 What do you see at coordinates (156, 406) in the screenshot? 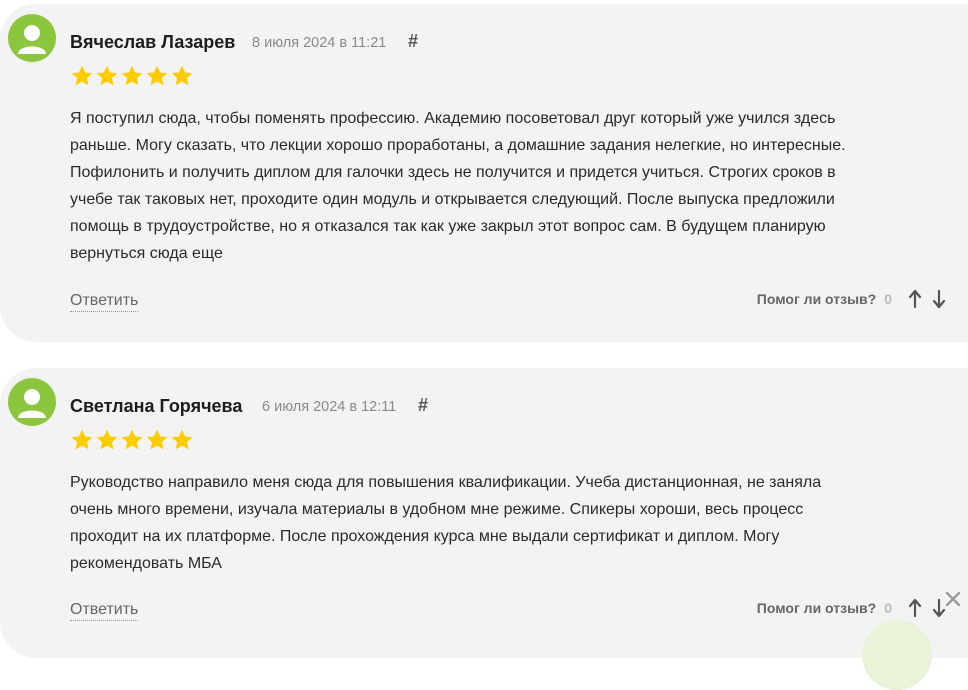
I see `review-author: Светлана Горячева` at bounding box center [156, 406].